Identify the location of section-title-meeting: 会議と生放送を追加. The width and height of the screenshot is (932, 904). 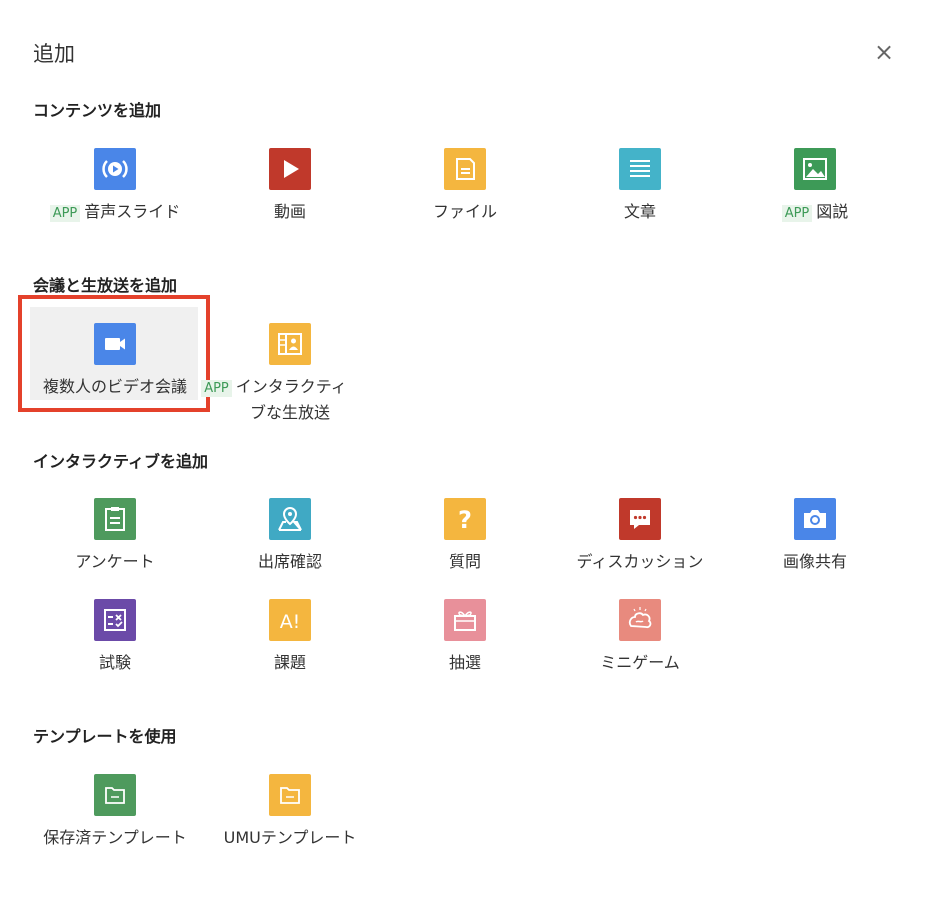
(105, 285).